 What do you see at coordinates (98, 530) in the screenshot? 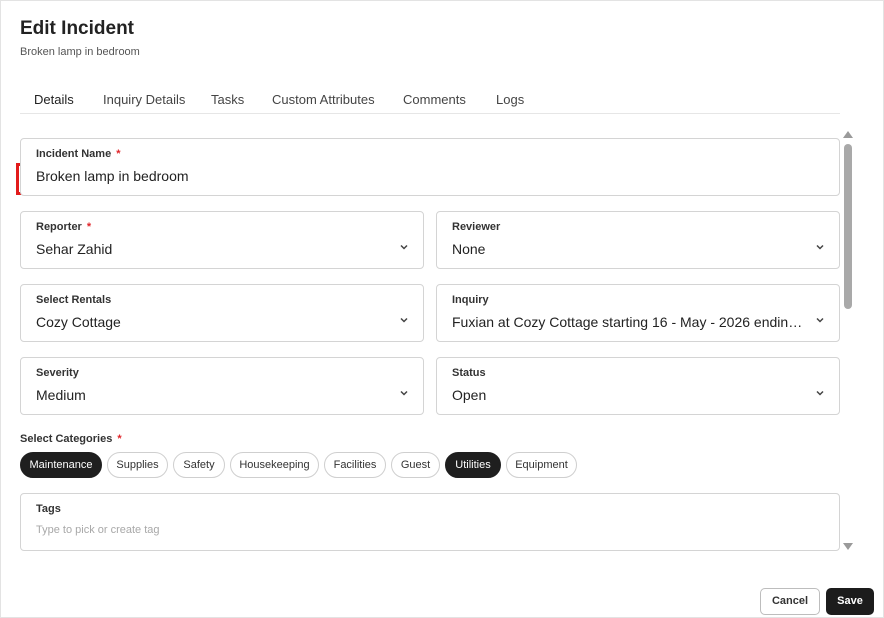
I see `tags-input: Type to pick or create tag` at bounding box center [98, 530].